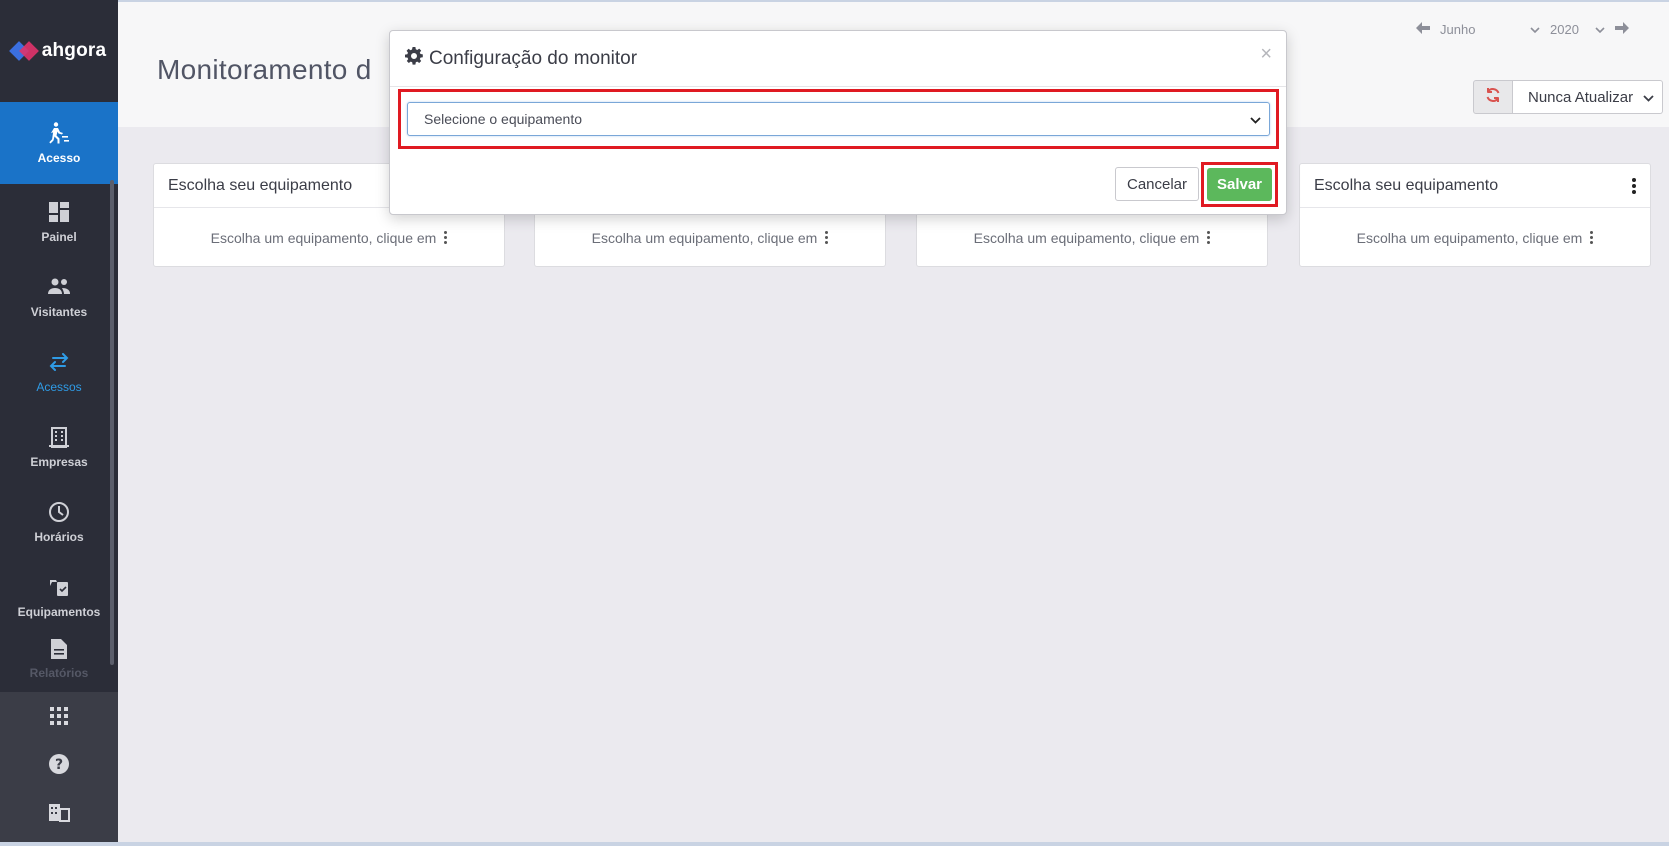 This screenshot has width=1669, height=846. I want to click on year-select: 2020, so click(1577, 29).